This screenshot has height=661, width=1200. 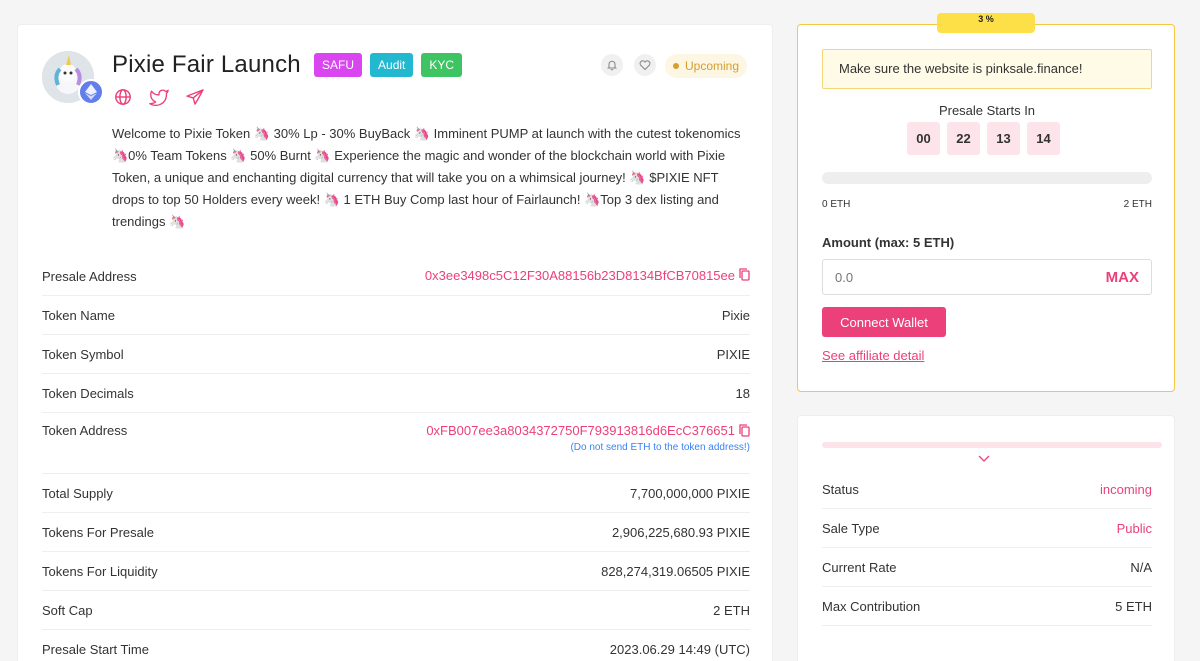 I want to click on table-row: Status incoming, so click(x=987, y=489).